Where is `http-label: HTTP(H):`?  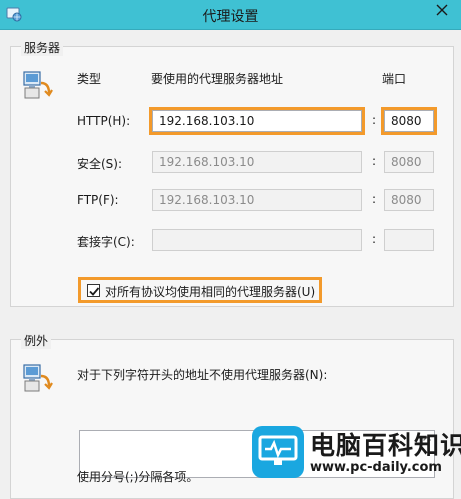 http-label: HTTP(H): is located at coordinates (104, 121).